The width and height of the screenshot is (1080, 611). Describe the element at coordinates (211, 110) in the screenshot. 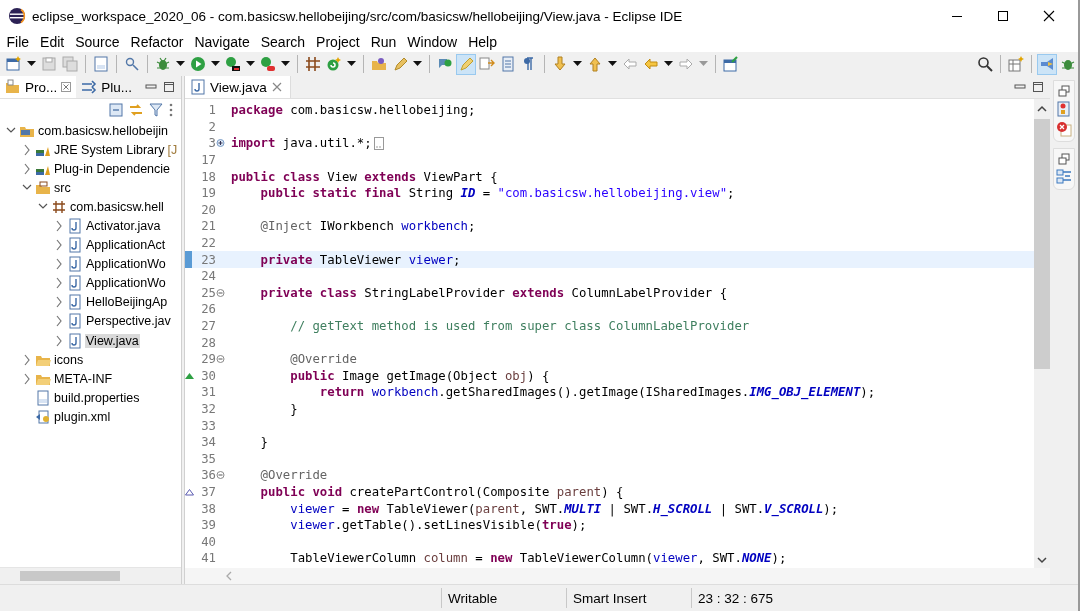

I see `line-number: 1` at that location.